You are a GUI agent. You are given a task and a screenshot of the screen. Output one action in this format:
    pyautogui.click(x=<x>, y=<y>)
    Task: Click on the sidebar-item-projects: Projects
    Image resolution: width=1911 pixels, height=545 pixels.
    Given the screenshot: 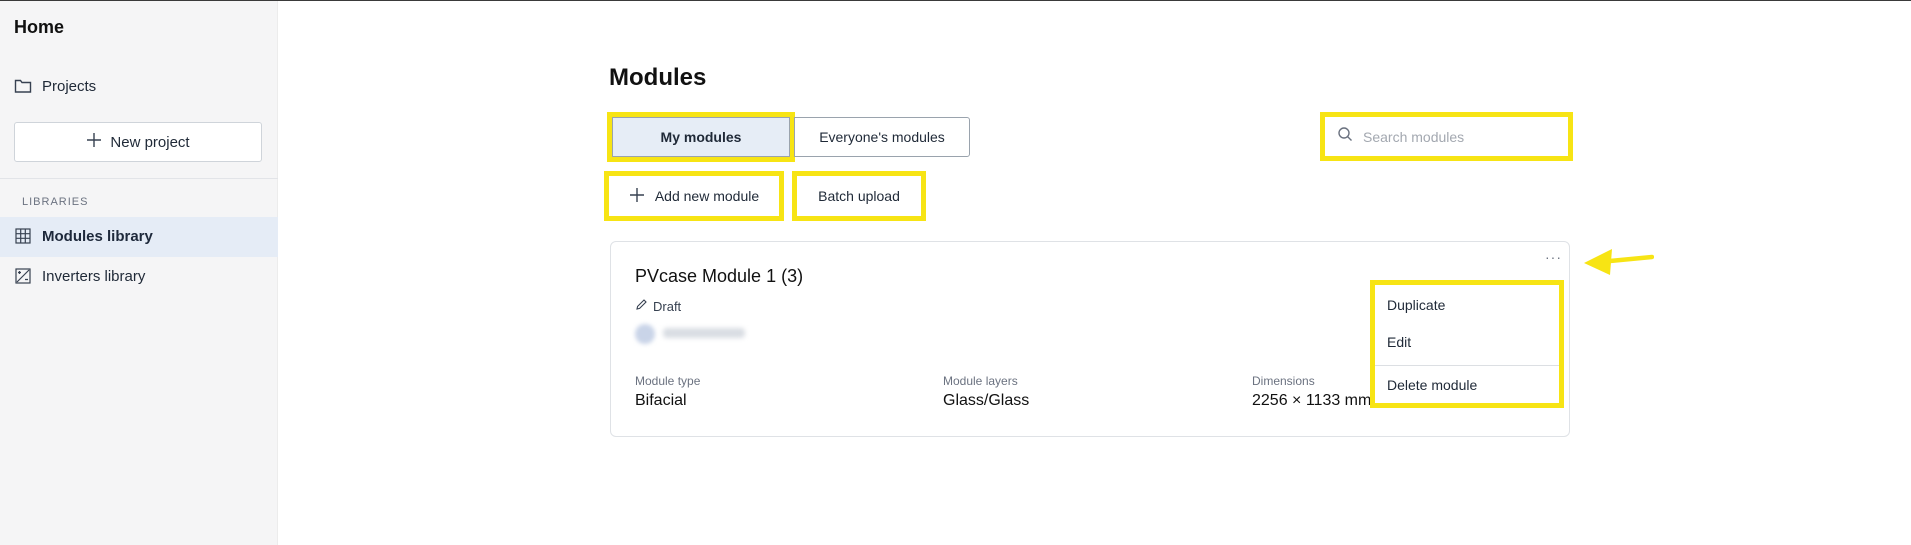 What is the action you would take?
    pyautogui.click(x=55, y=86)
    